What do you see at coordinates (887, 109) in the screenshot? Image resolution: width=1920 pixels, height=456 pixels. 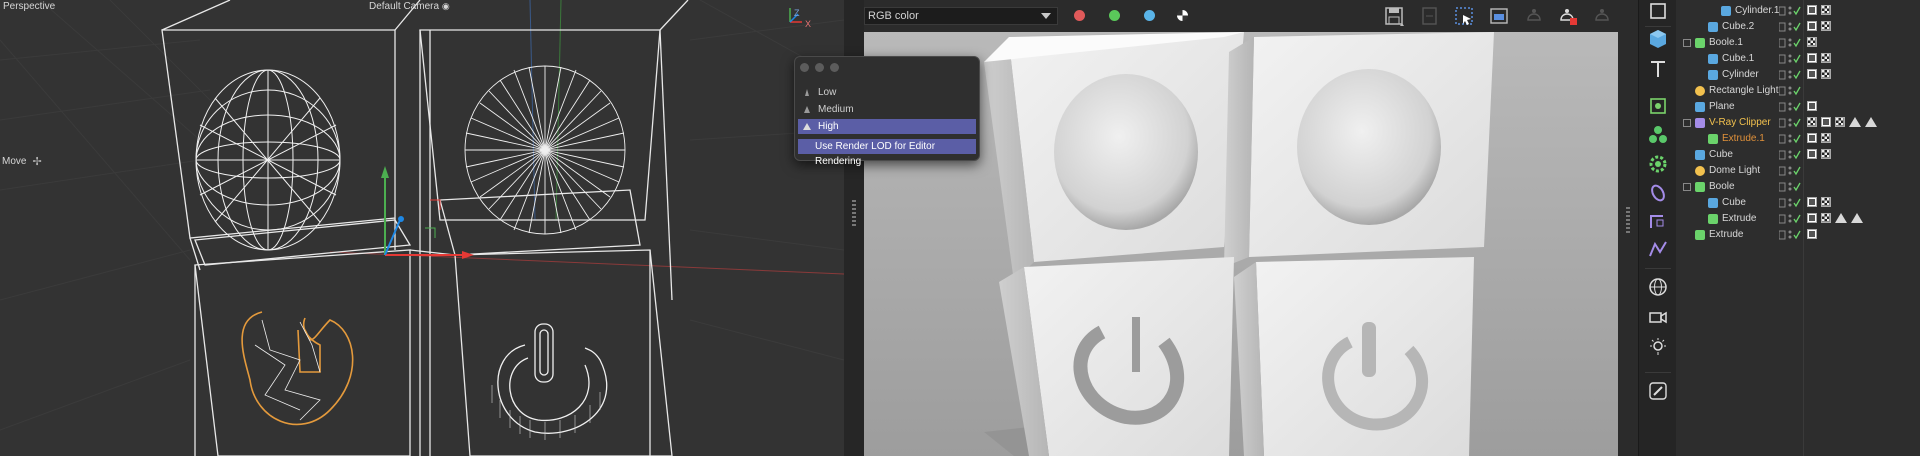 I see `lod-medium-option: Medium` at bounding box center [887, 109].